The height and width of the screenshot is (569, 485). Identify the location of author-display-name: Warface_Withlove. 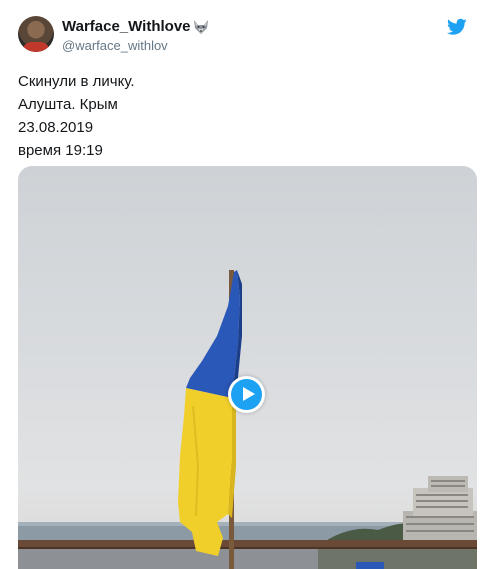
(136, 26).